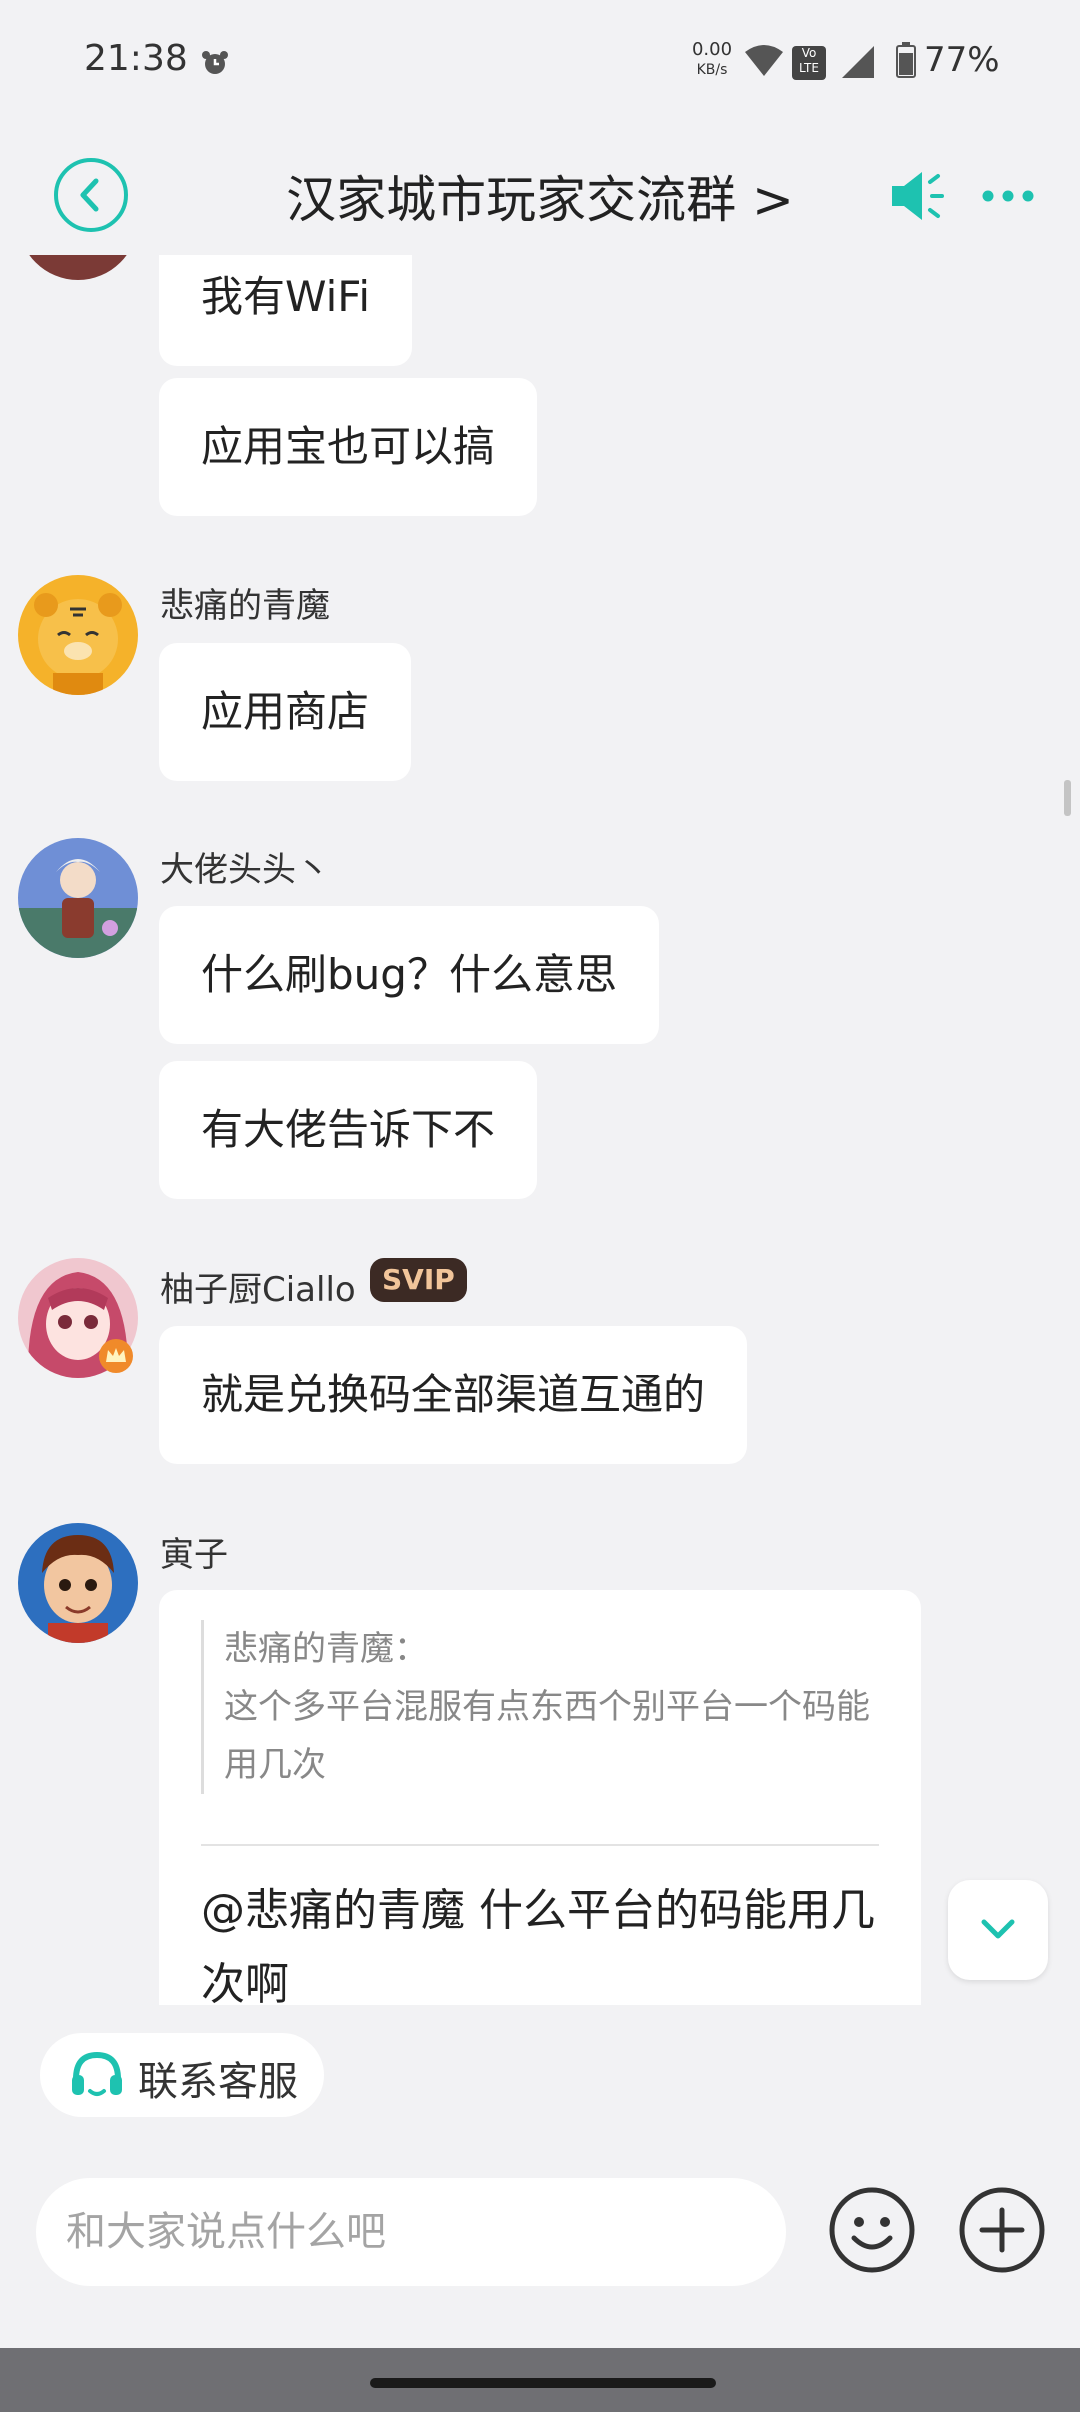 Image resolution: width=1080 pixels, height=2412 pixels. I want to click on message-text: 就是兑换码全部渠道互通的, so click(453, 1394).